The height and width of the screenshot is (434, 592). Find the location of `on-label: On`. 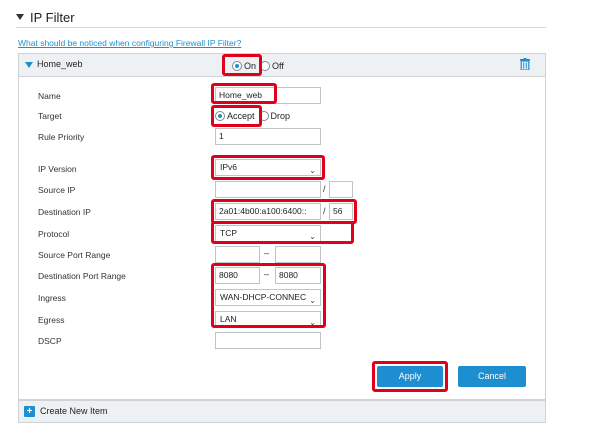

on-label: On is located at coordinates (250, 66).